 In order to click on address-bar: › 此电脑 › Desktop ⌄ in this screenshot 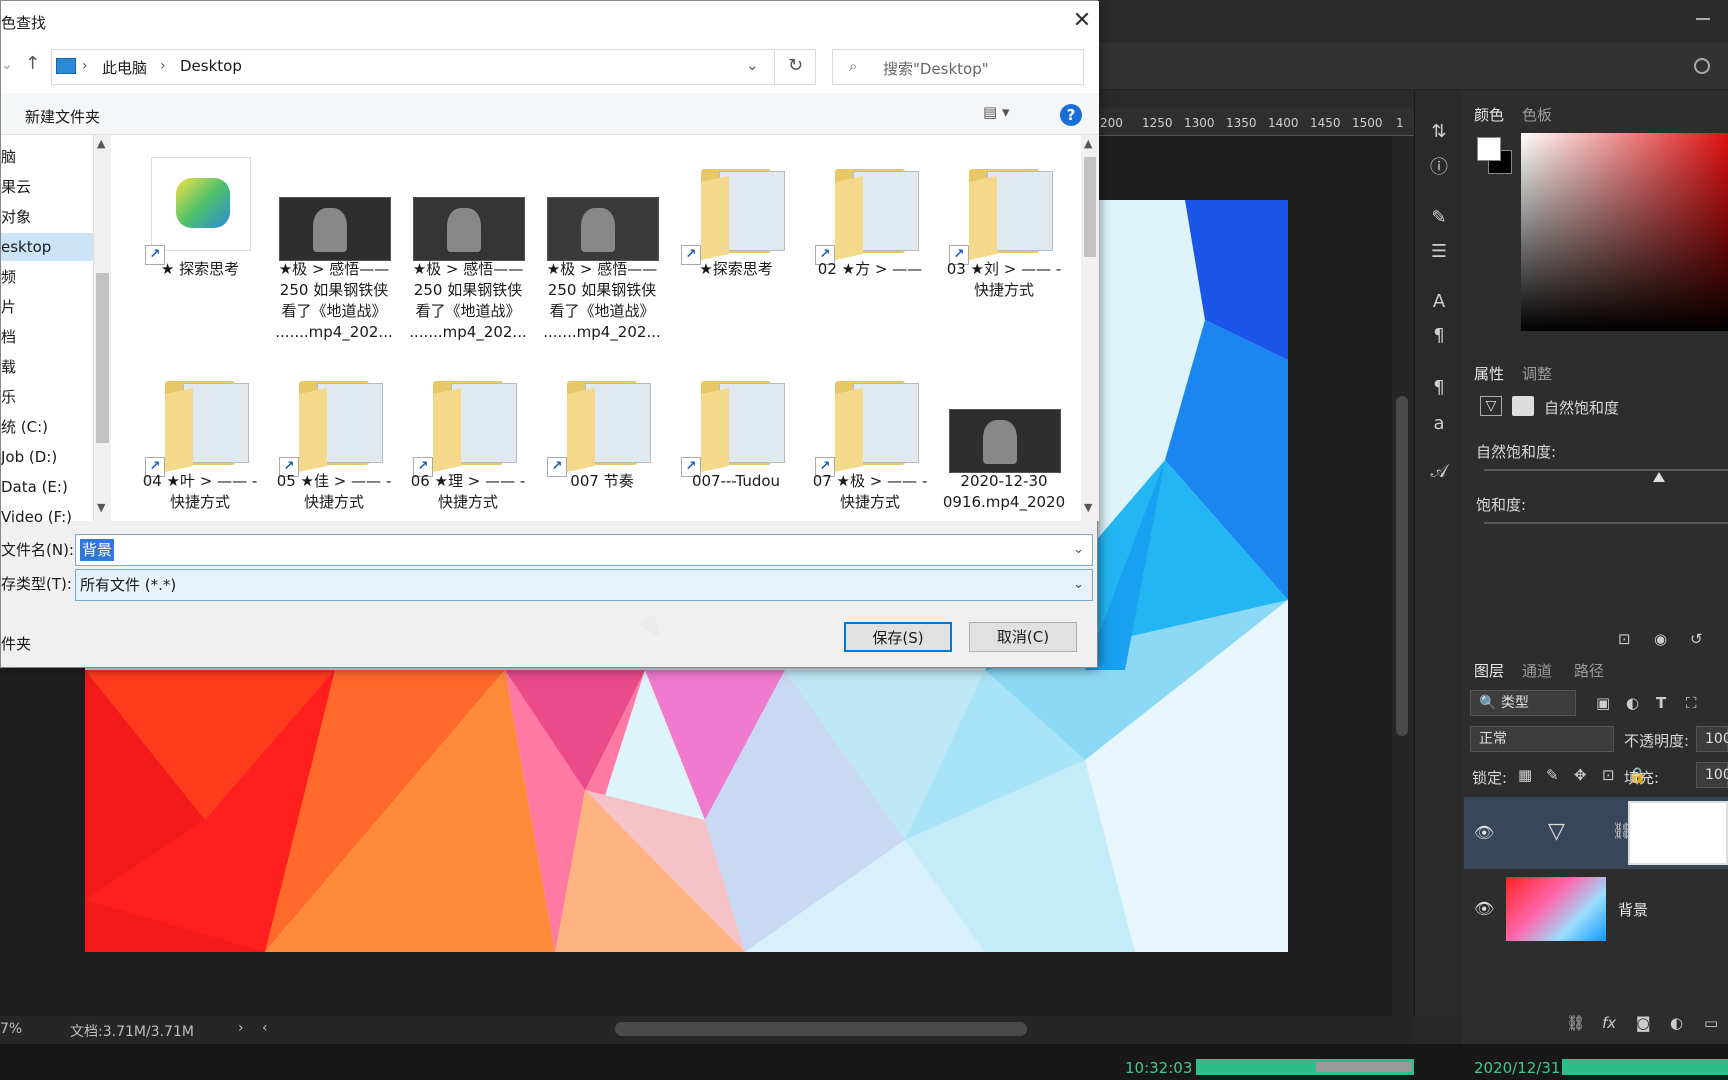, I will do `click(433, 67)`.